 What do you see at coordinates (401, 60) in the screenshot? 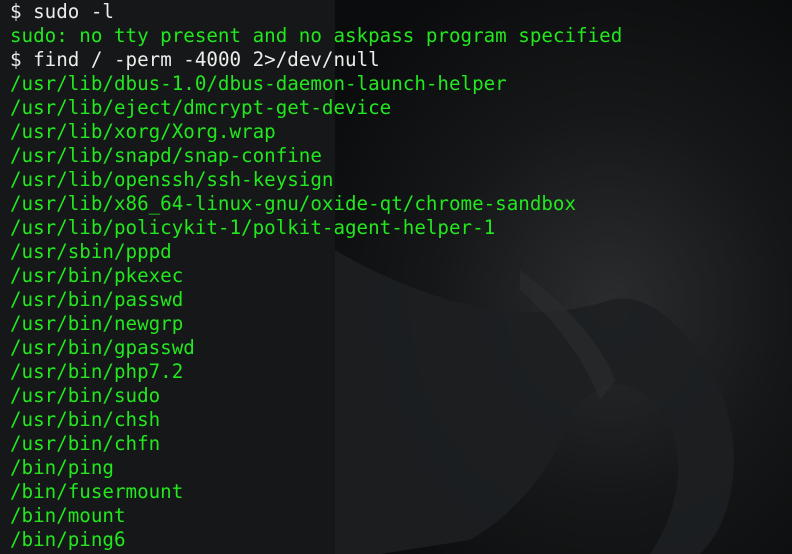
I see `command-line: $ find / -perm -4000 2>/dev/null` at bounding box center [401, 60].